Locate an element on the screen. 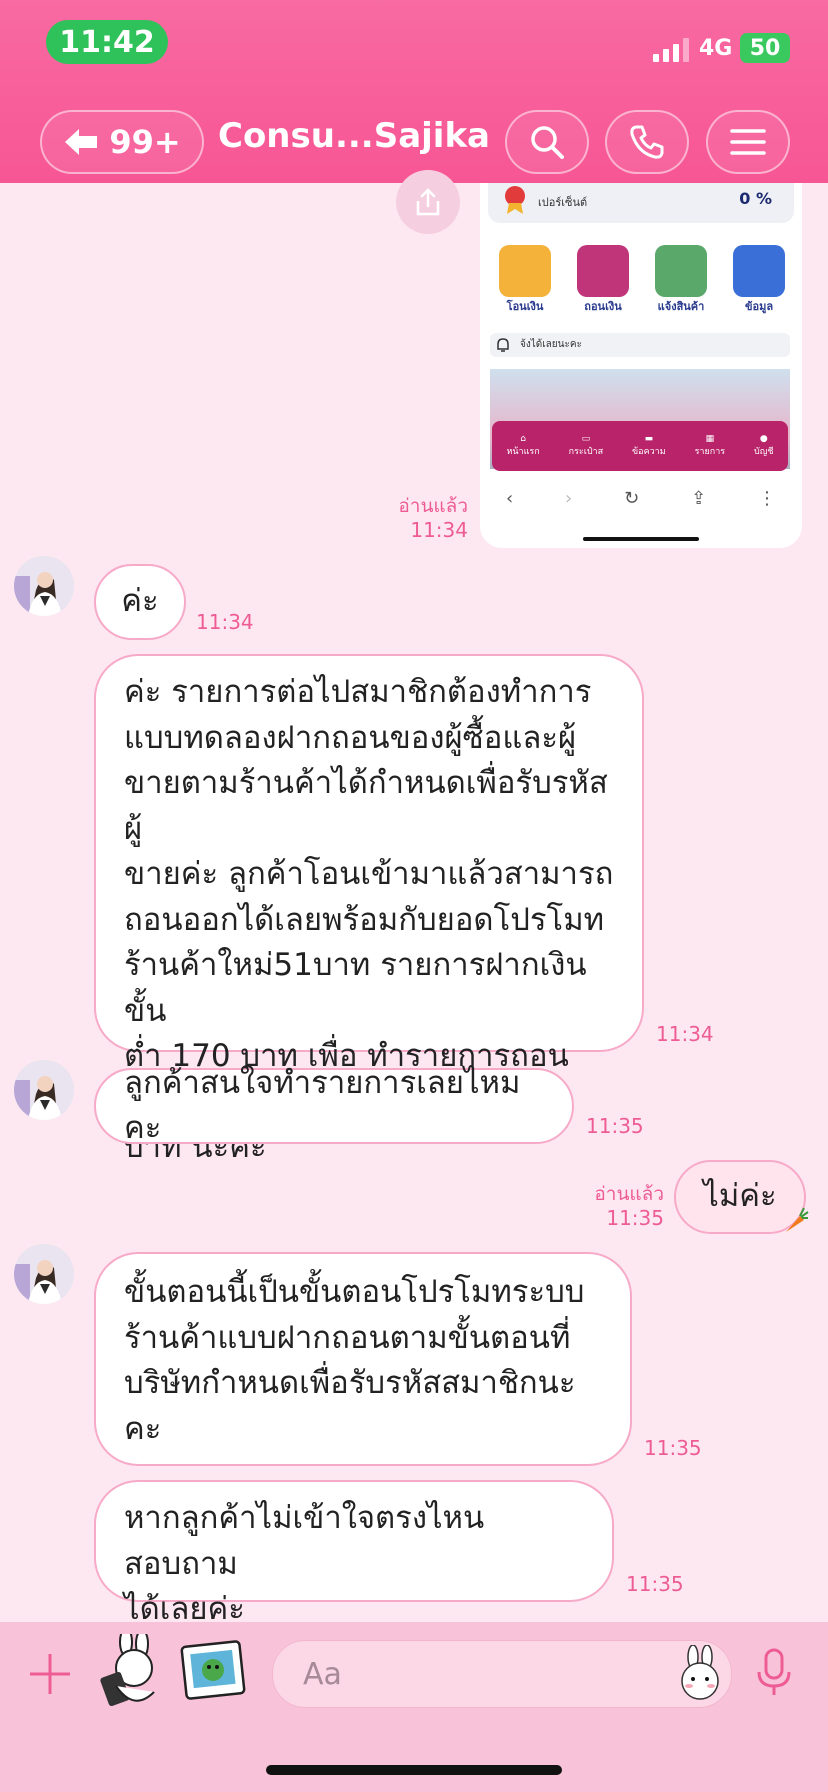  message-bubble: ลูกค้าสนใจทำรายการเลยไหมคะ is located at coordinates (334, 1105).